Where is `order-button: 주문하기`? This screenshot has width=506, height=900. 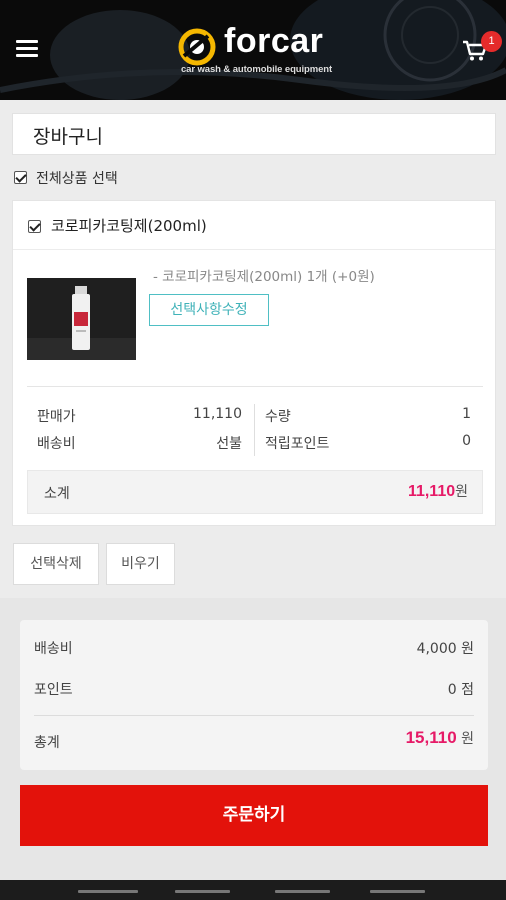
order-button: 주문하기 is located at coordinates (254, 815).